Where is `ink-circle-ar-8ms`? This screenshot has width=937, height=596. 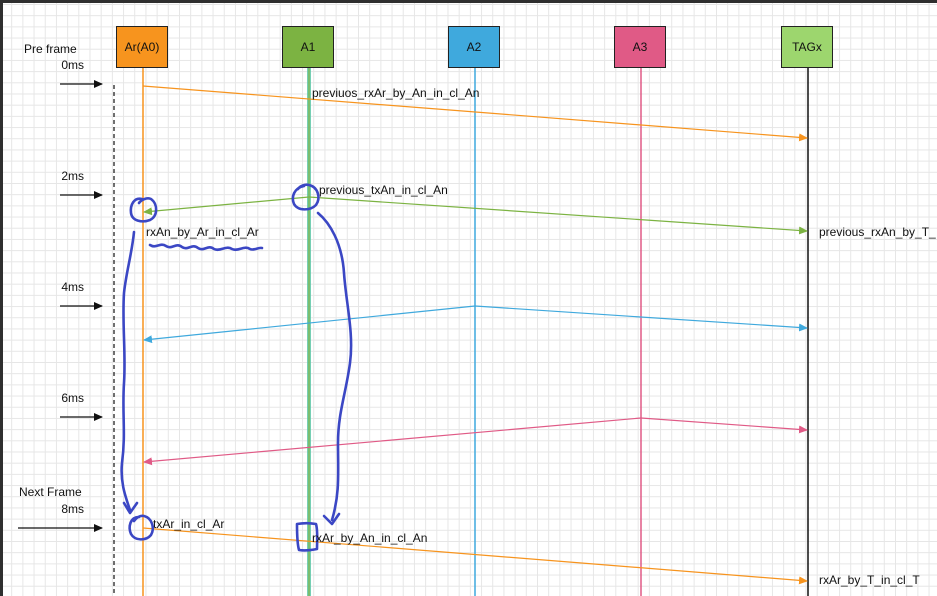
ink-circle-ar-8ms is located at coordinates (141, 527).